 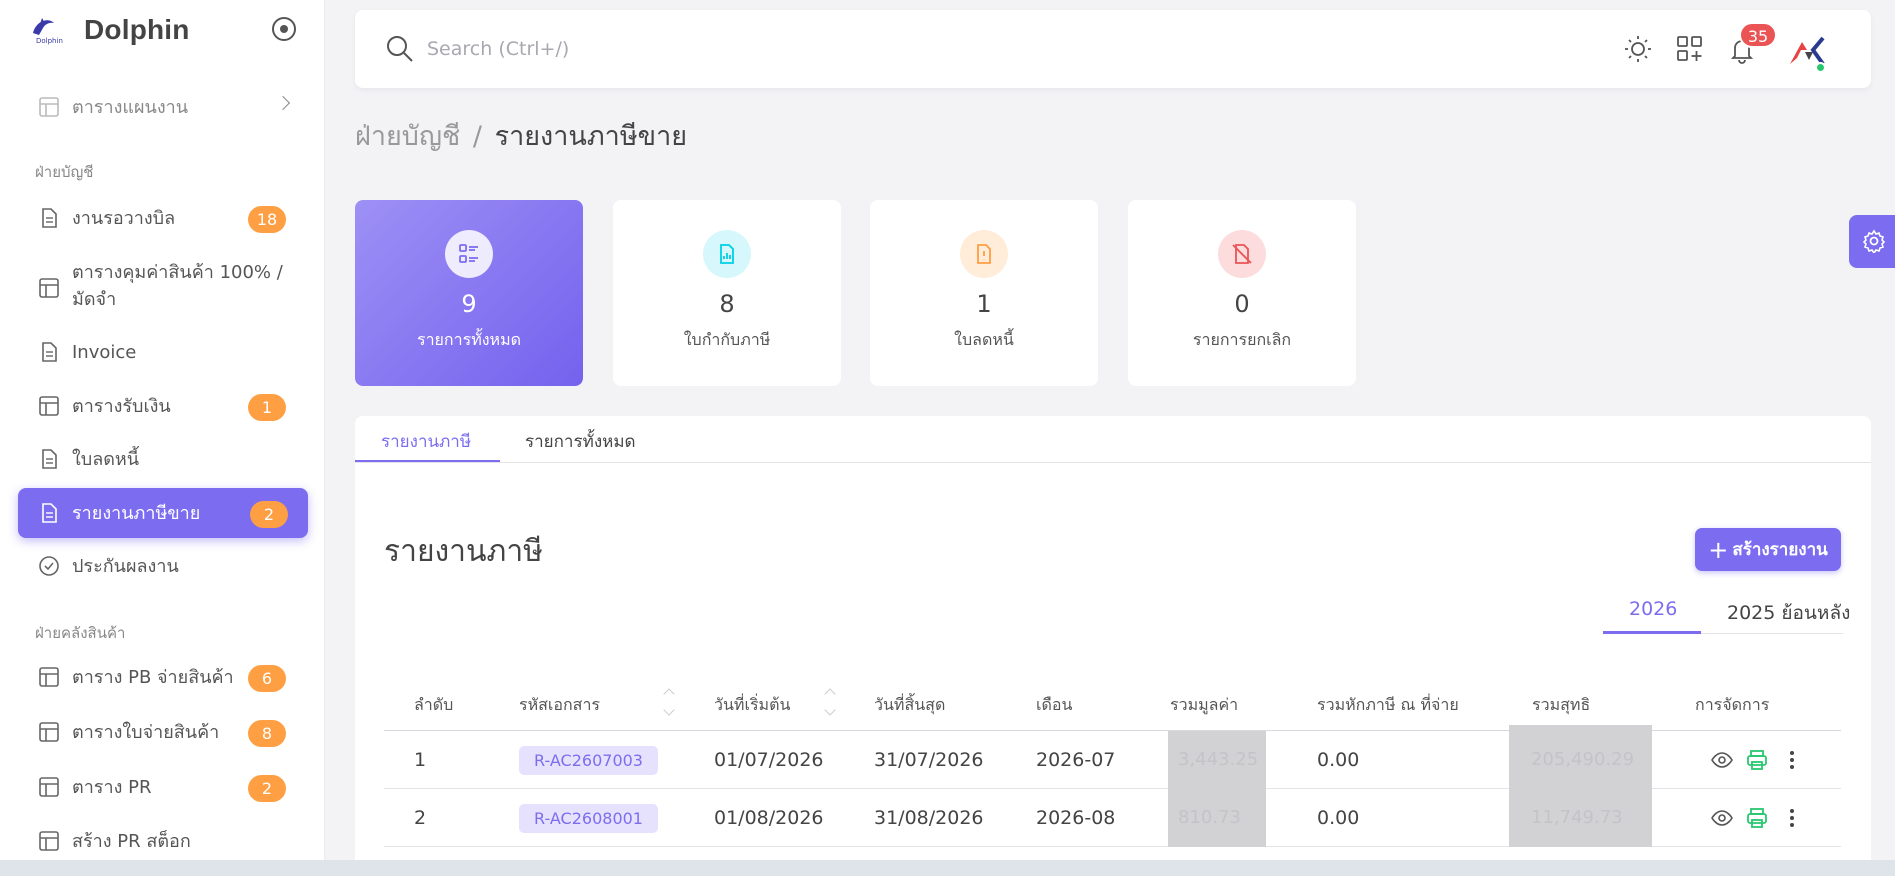 What do you see at coordinates (51, 30) in the screenshot?
I see `dolphin-logo-icon: Dolphin` at bounding box center [51, 30].